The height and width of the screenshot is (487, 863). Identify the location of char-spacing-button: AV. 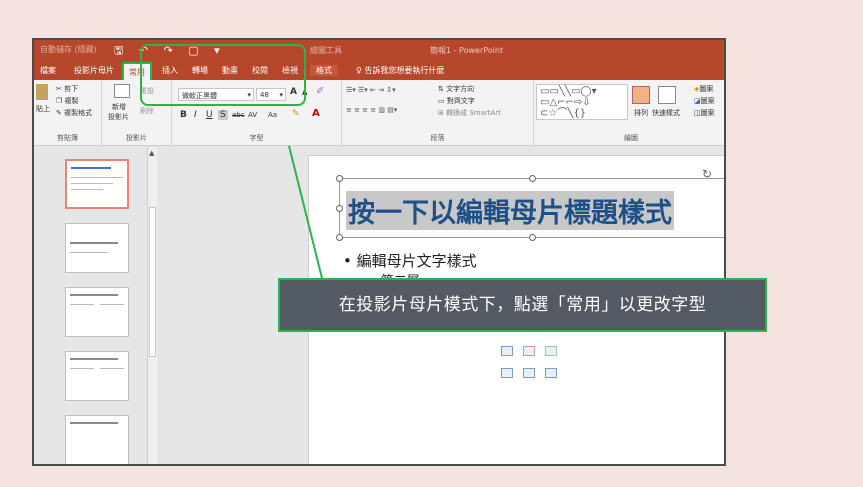
(252, 115).